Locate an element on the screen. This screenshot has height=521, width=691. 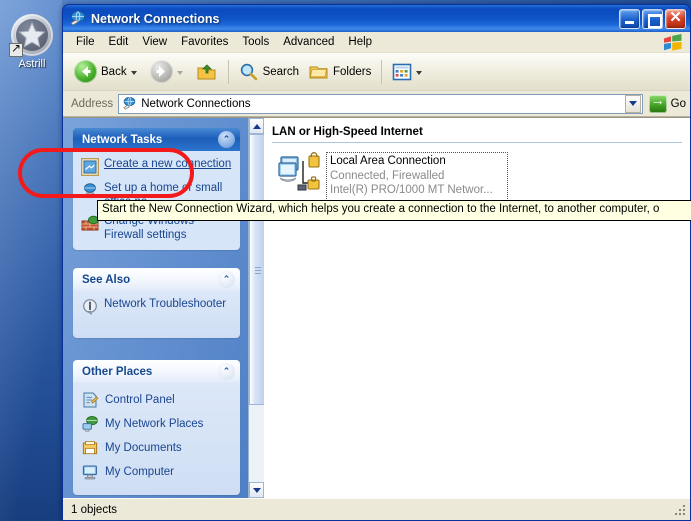
info-icon is located at coordinates (90, 307).